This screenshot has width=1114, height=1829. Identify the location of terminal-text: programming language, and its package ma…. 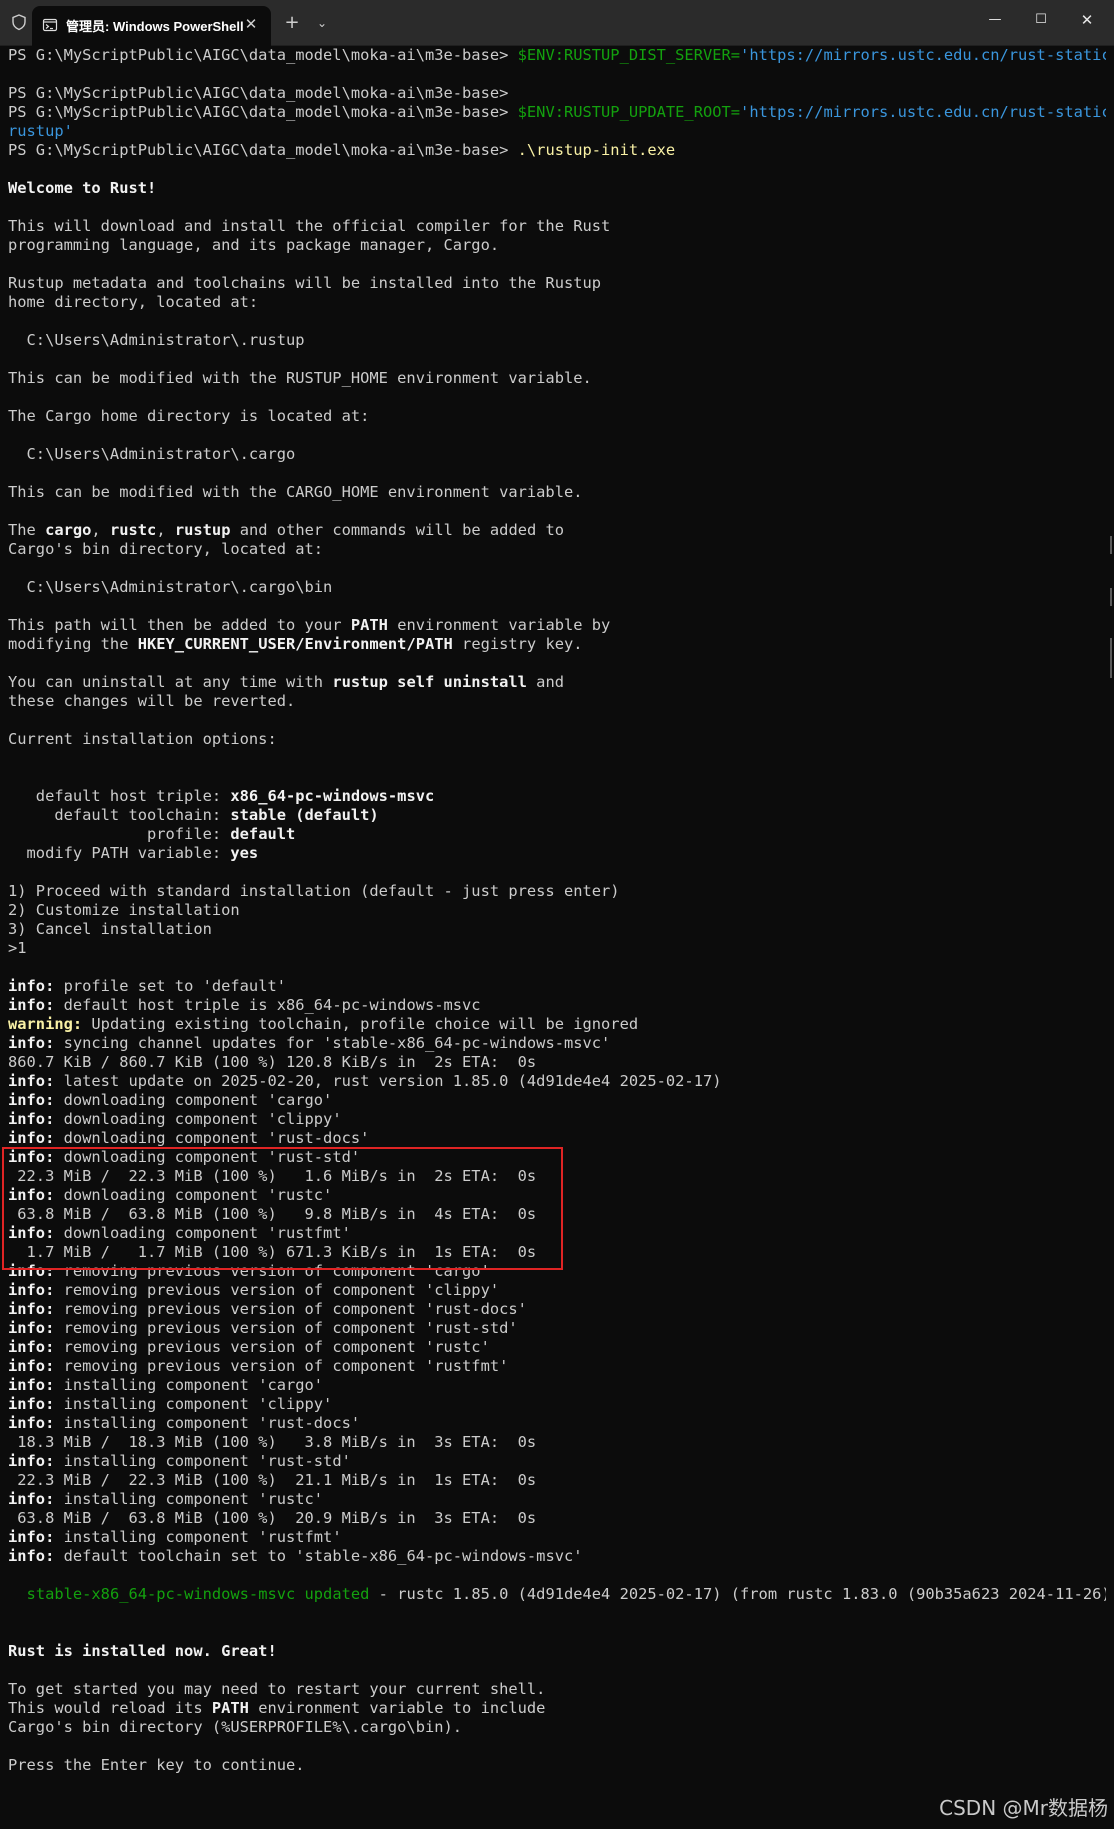
(254, 245).